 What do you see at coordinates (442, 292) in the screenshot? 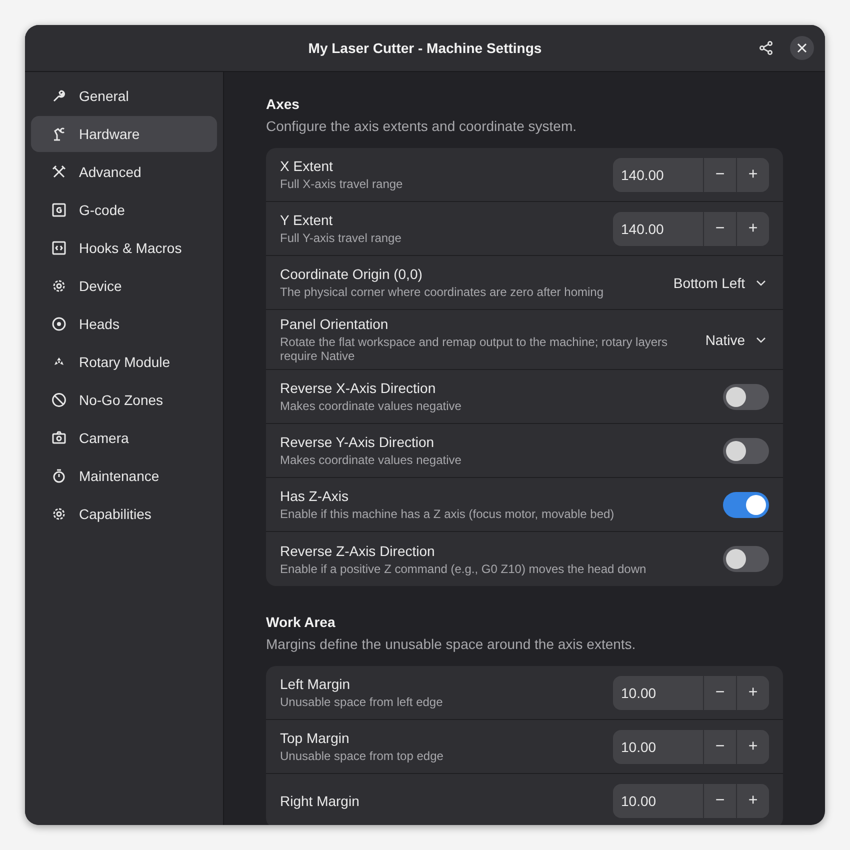
I see `row-subtitle: The physical corner where coordinates are zero after homing` at bounding box center [442, 292].